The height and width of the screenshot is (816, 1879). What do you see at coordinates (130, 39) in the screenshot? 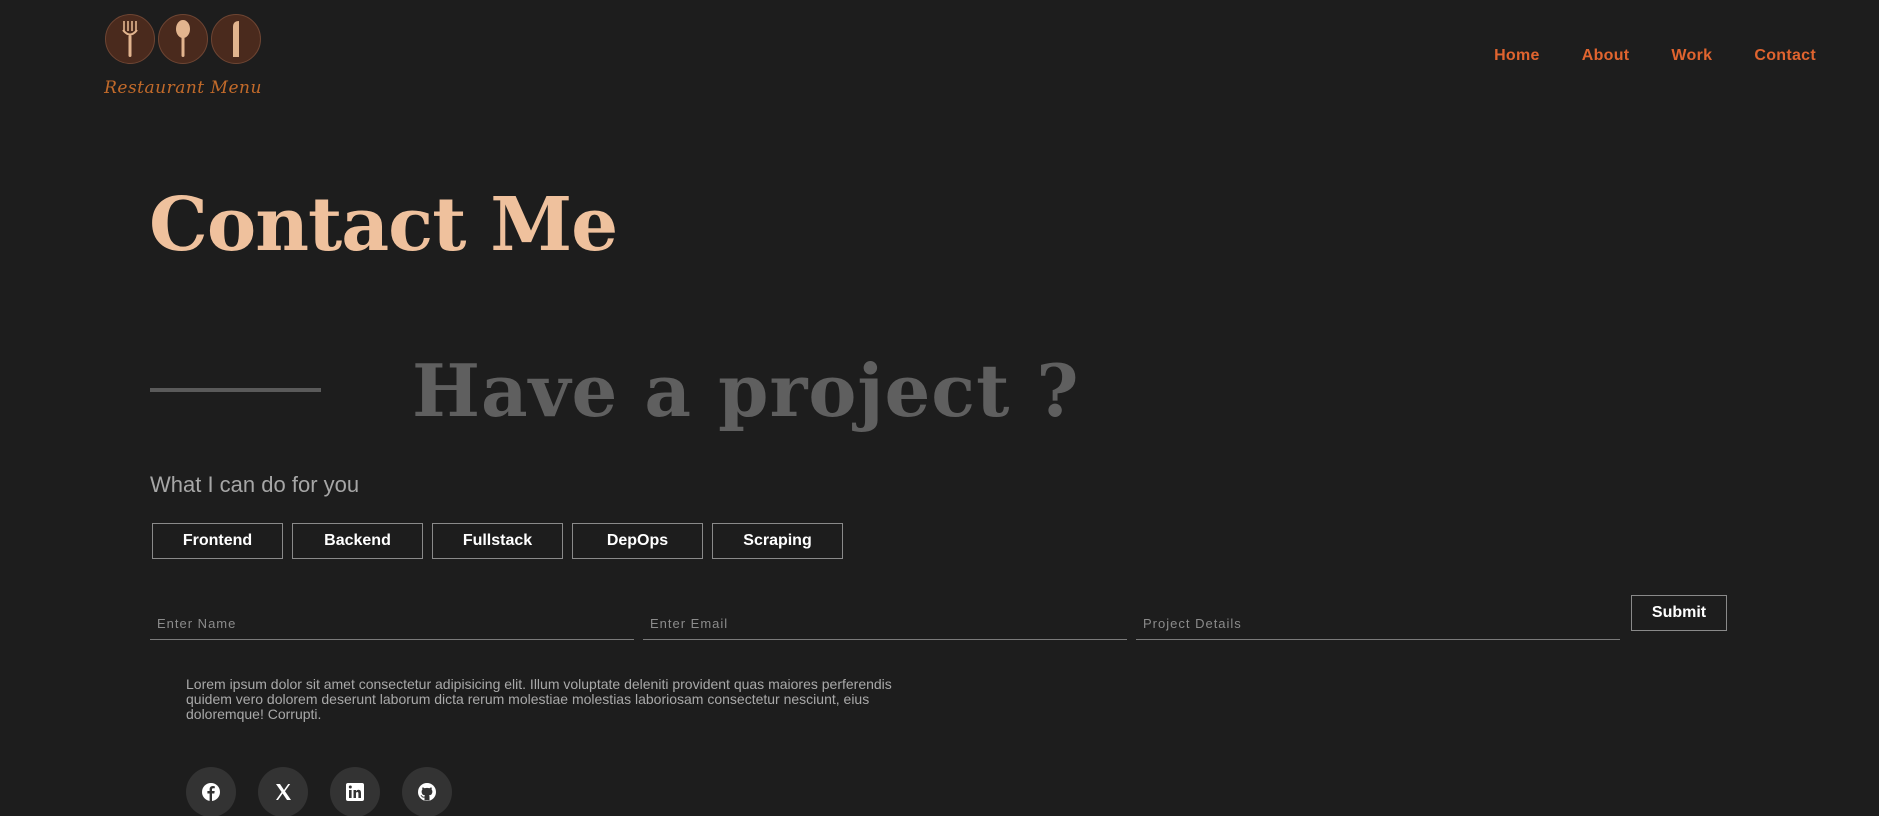
I see `fork-icon` at bounding box center [130, 39].